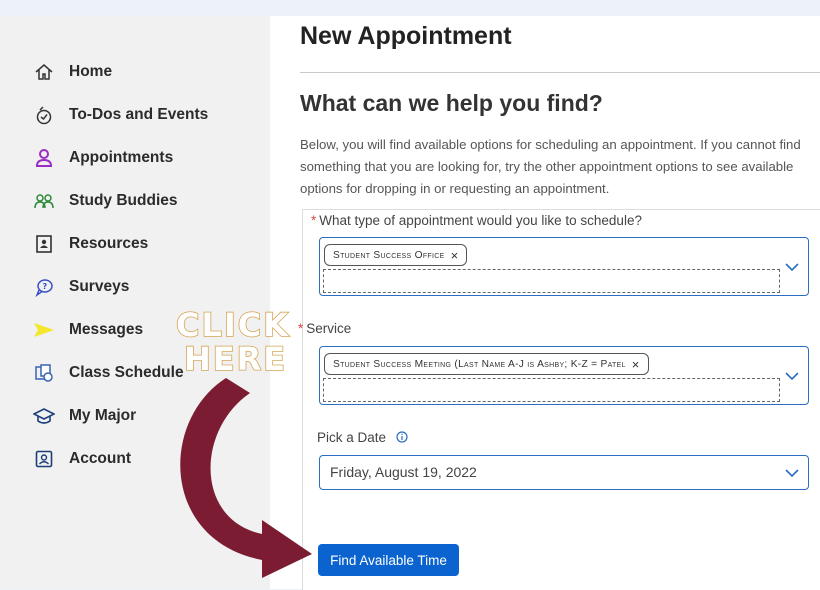  I want to click on resources-icon, so click(44, 244).